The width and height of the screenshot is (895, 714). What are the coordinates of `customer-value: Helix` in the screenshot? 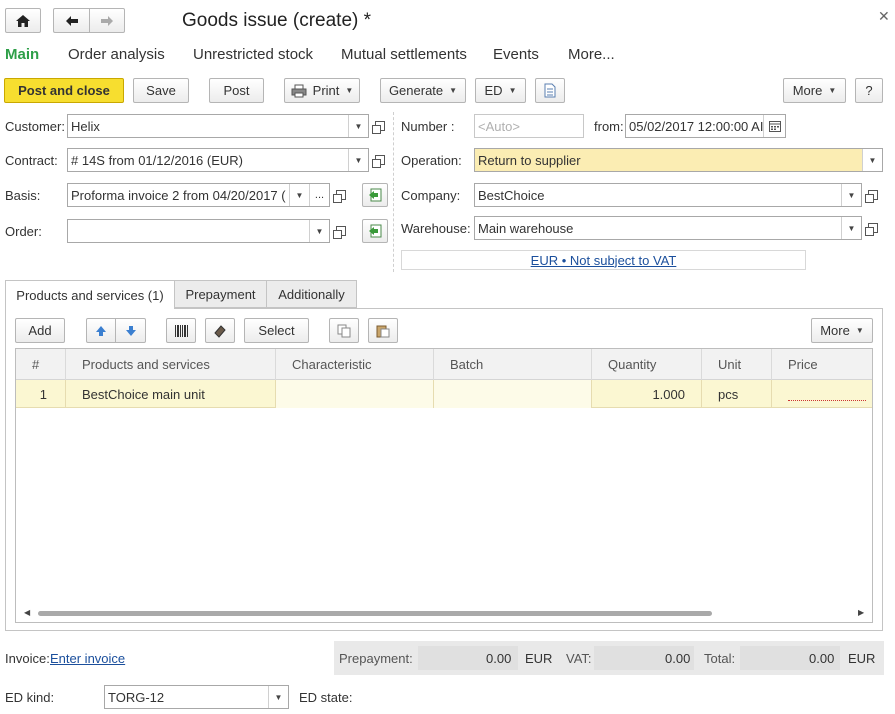 It's located at (85, 126).